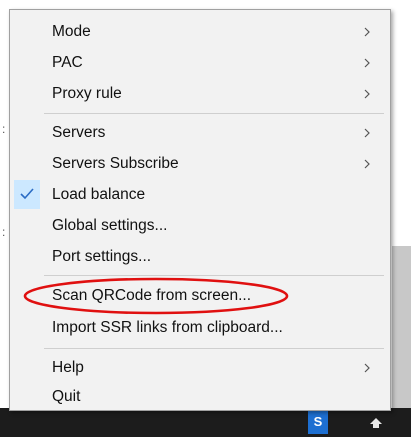 This screenshot has height=437, width=411. I want to click on menu-item-label: Load balance, so click(99, 194).